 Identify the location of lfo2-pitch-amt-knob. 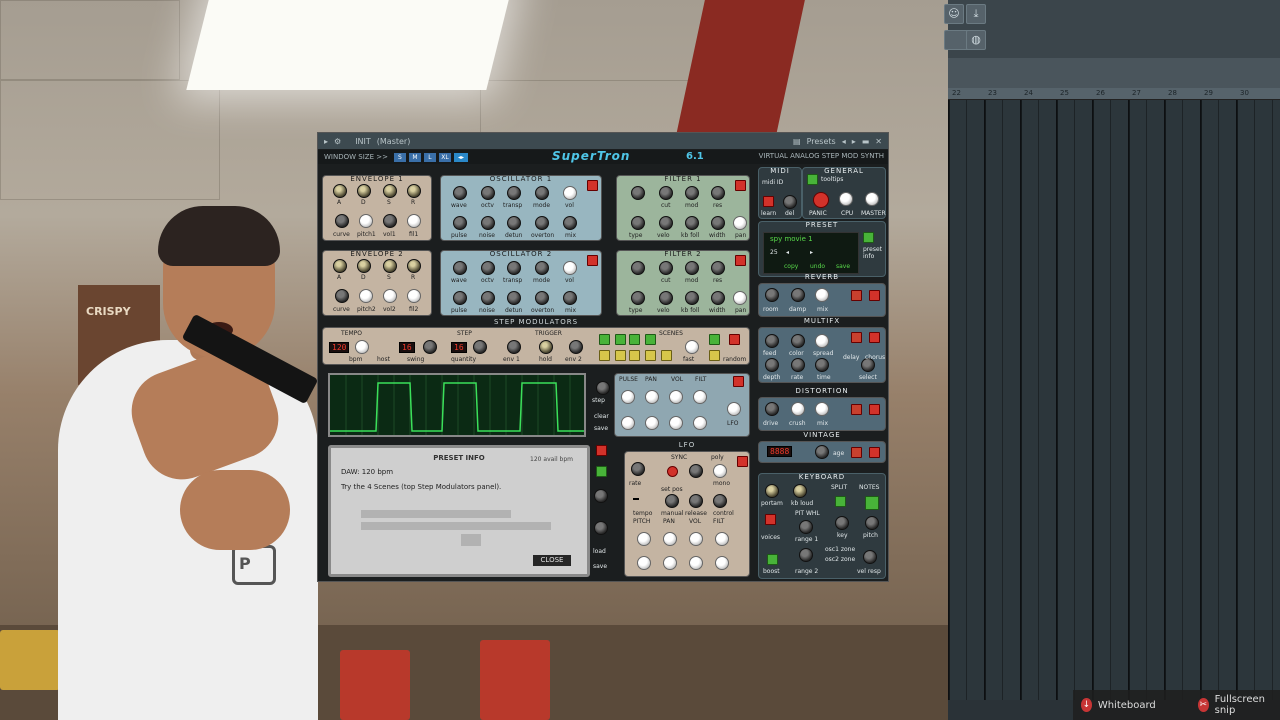
(644, 563).